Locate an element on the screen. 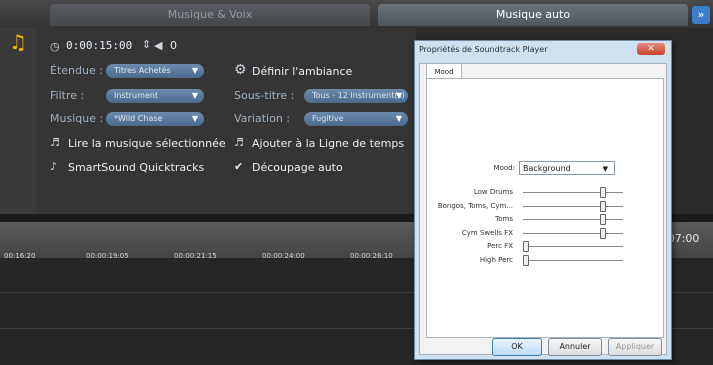  subtitle-label: Sous-titre : is located at coordinates (264, 95).